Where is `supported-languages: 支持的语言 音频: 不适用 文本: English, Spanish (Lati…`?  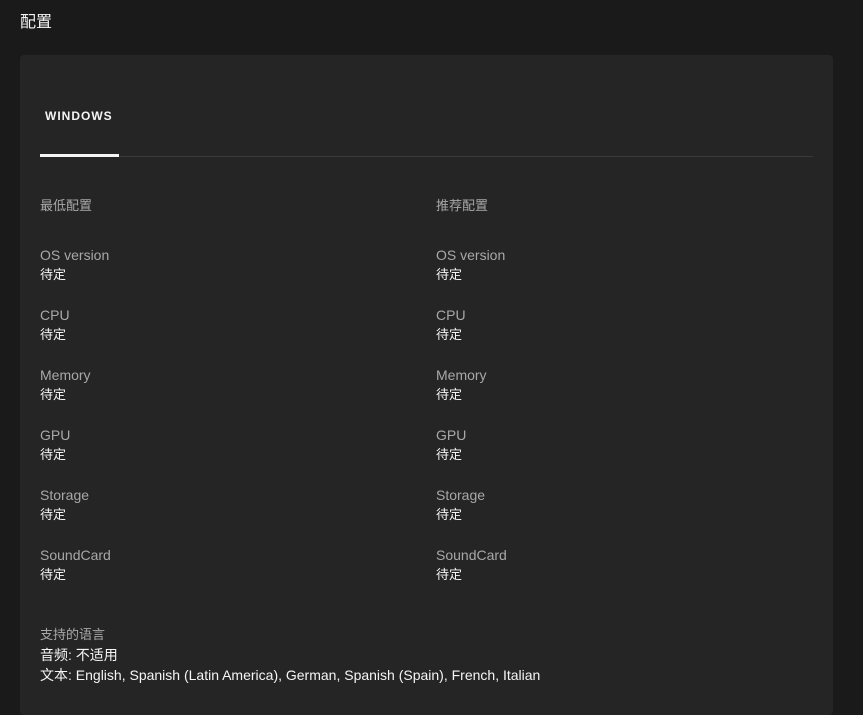 supported-languages: 支持的语言 音频: 不适用 文本: English, Spanish (Lati… is located at coordinates (426, 655).